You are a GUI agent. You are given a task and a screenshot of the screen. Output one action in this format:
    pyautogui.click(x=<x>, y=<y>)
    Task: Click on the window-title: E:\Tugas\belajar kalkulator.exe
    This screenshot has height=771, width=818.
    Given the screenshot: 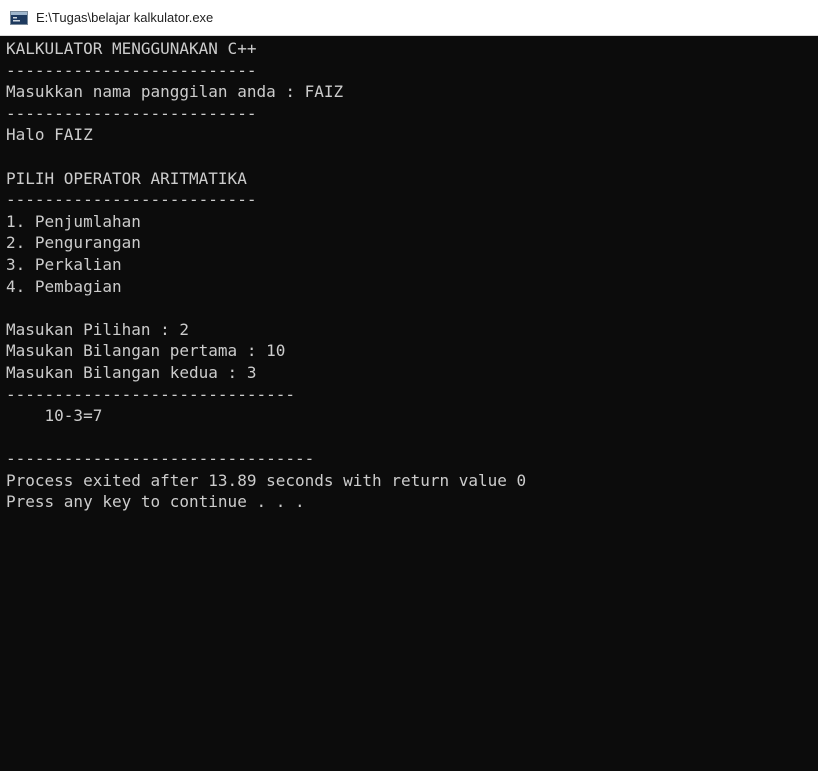 What is the action you would take?
    pyautogui.click(x=125, y=17)
    